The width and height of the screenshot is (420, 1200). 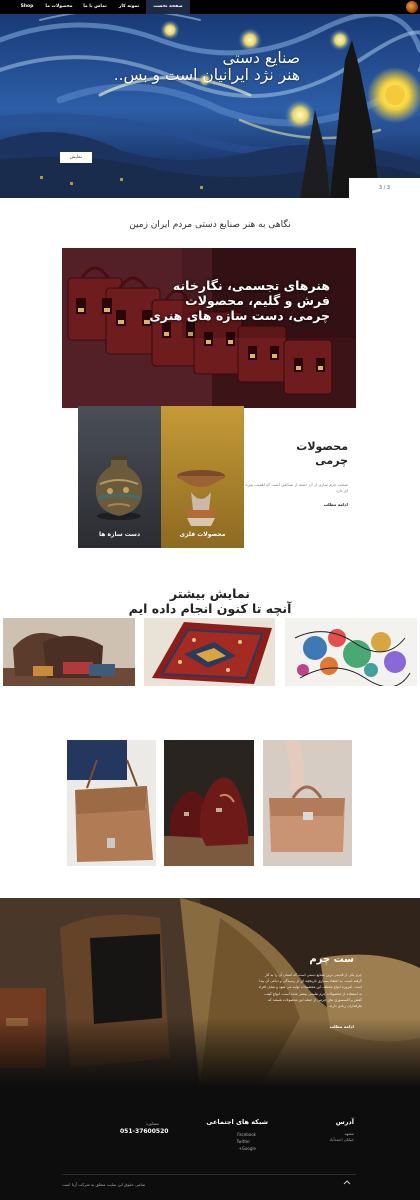 I want to click on persian-carpet-image, so click(x=209, y=652).